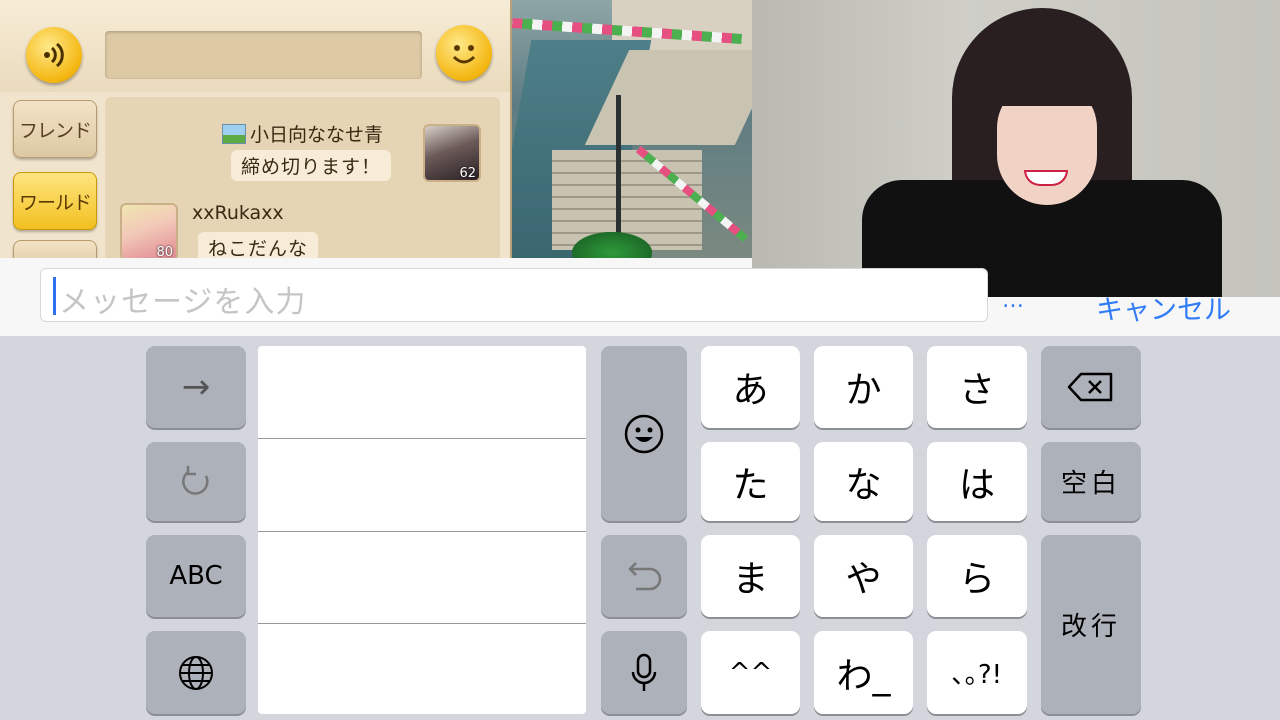 This screenshot has width=1280, height=720. I want to click on space-key: 空白, so click(1091, 481).